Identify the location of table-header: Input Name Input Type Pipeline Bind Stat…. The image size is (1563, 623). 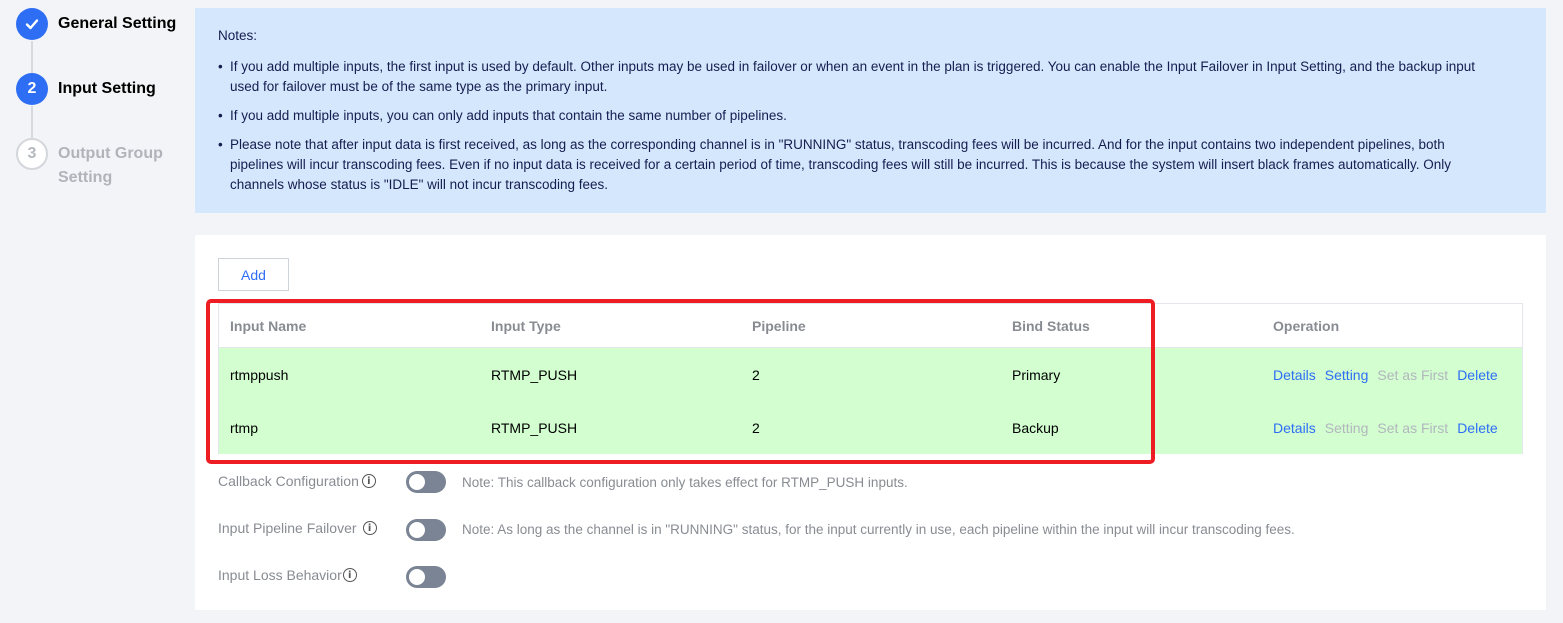
(870, 326).